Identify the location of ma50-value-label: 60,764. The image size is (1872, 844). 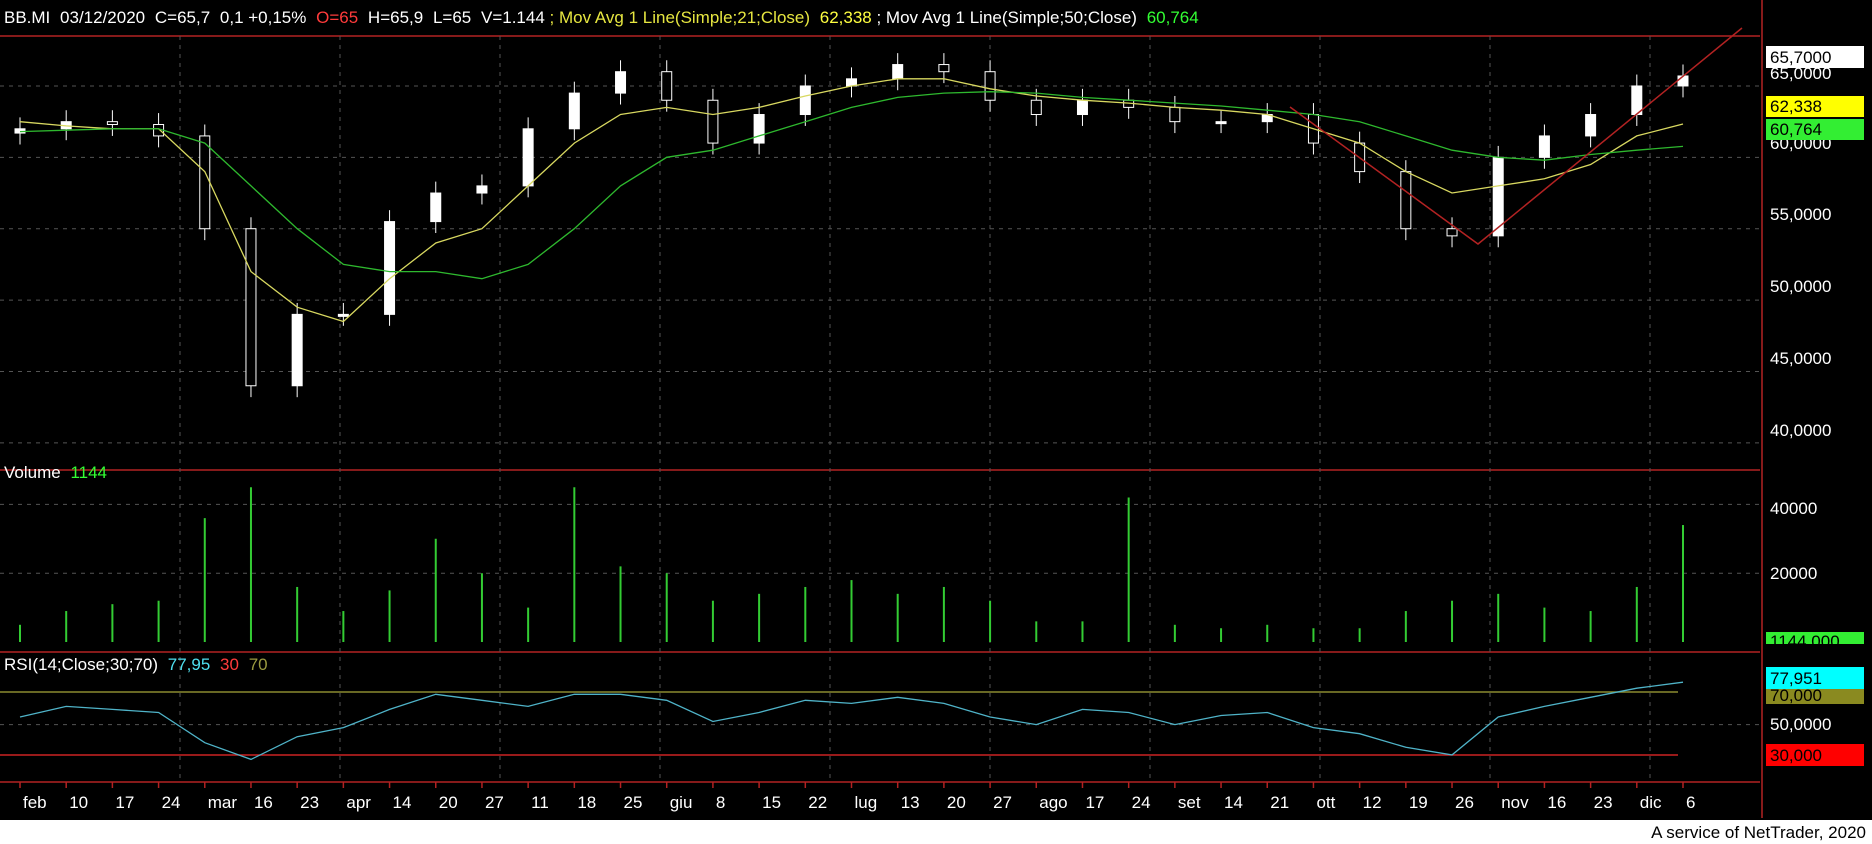
(1796, 129).